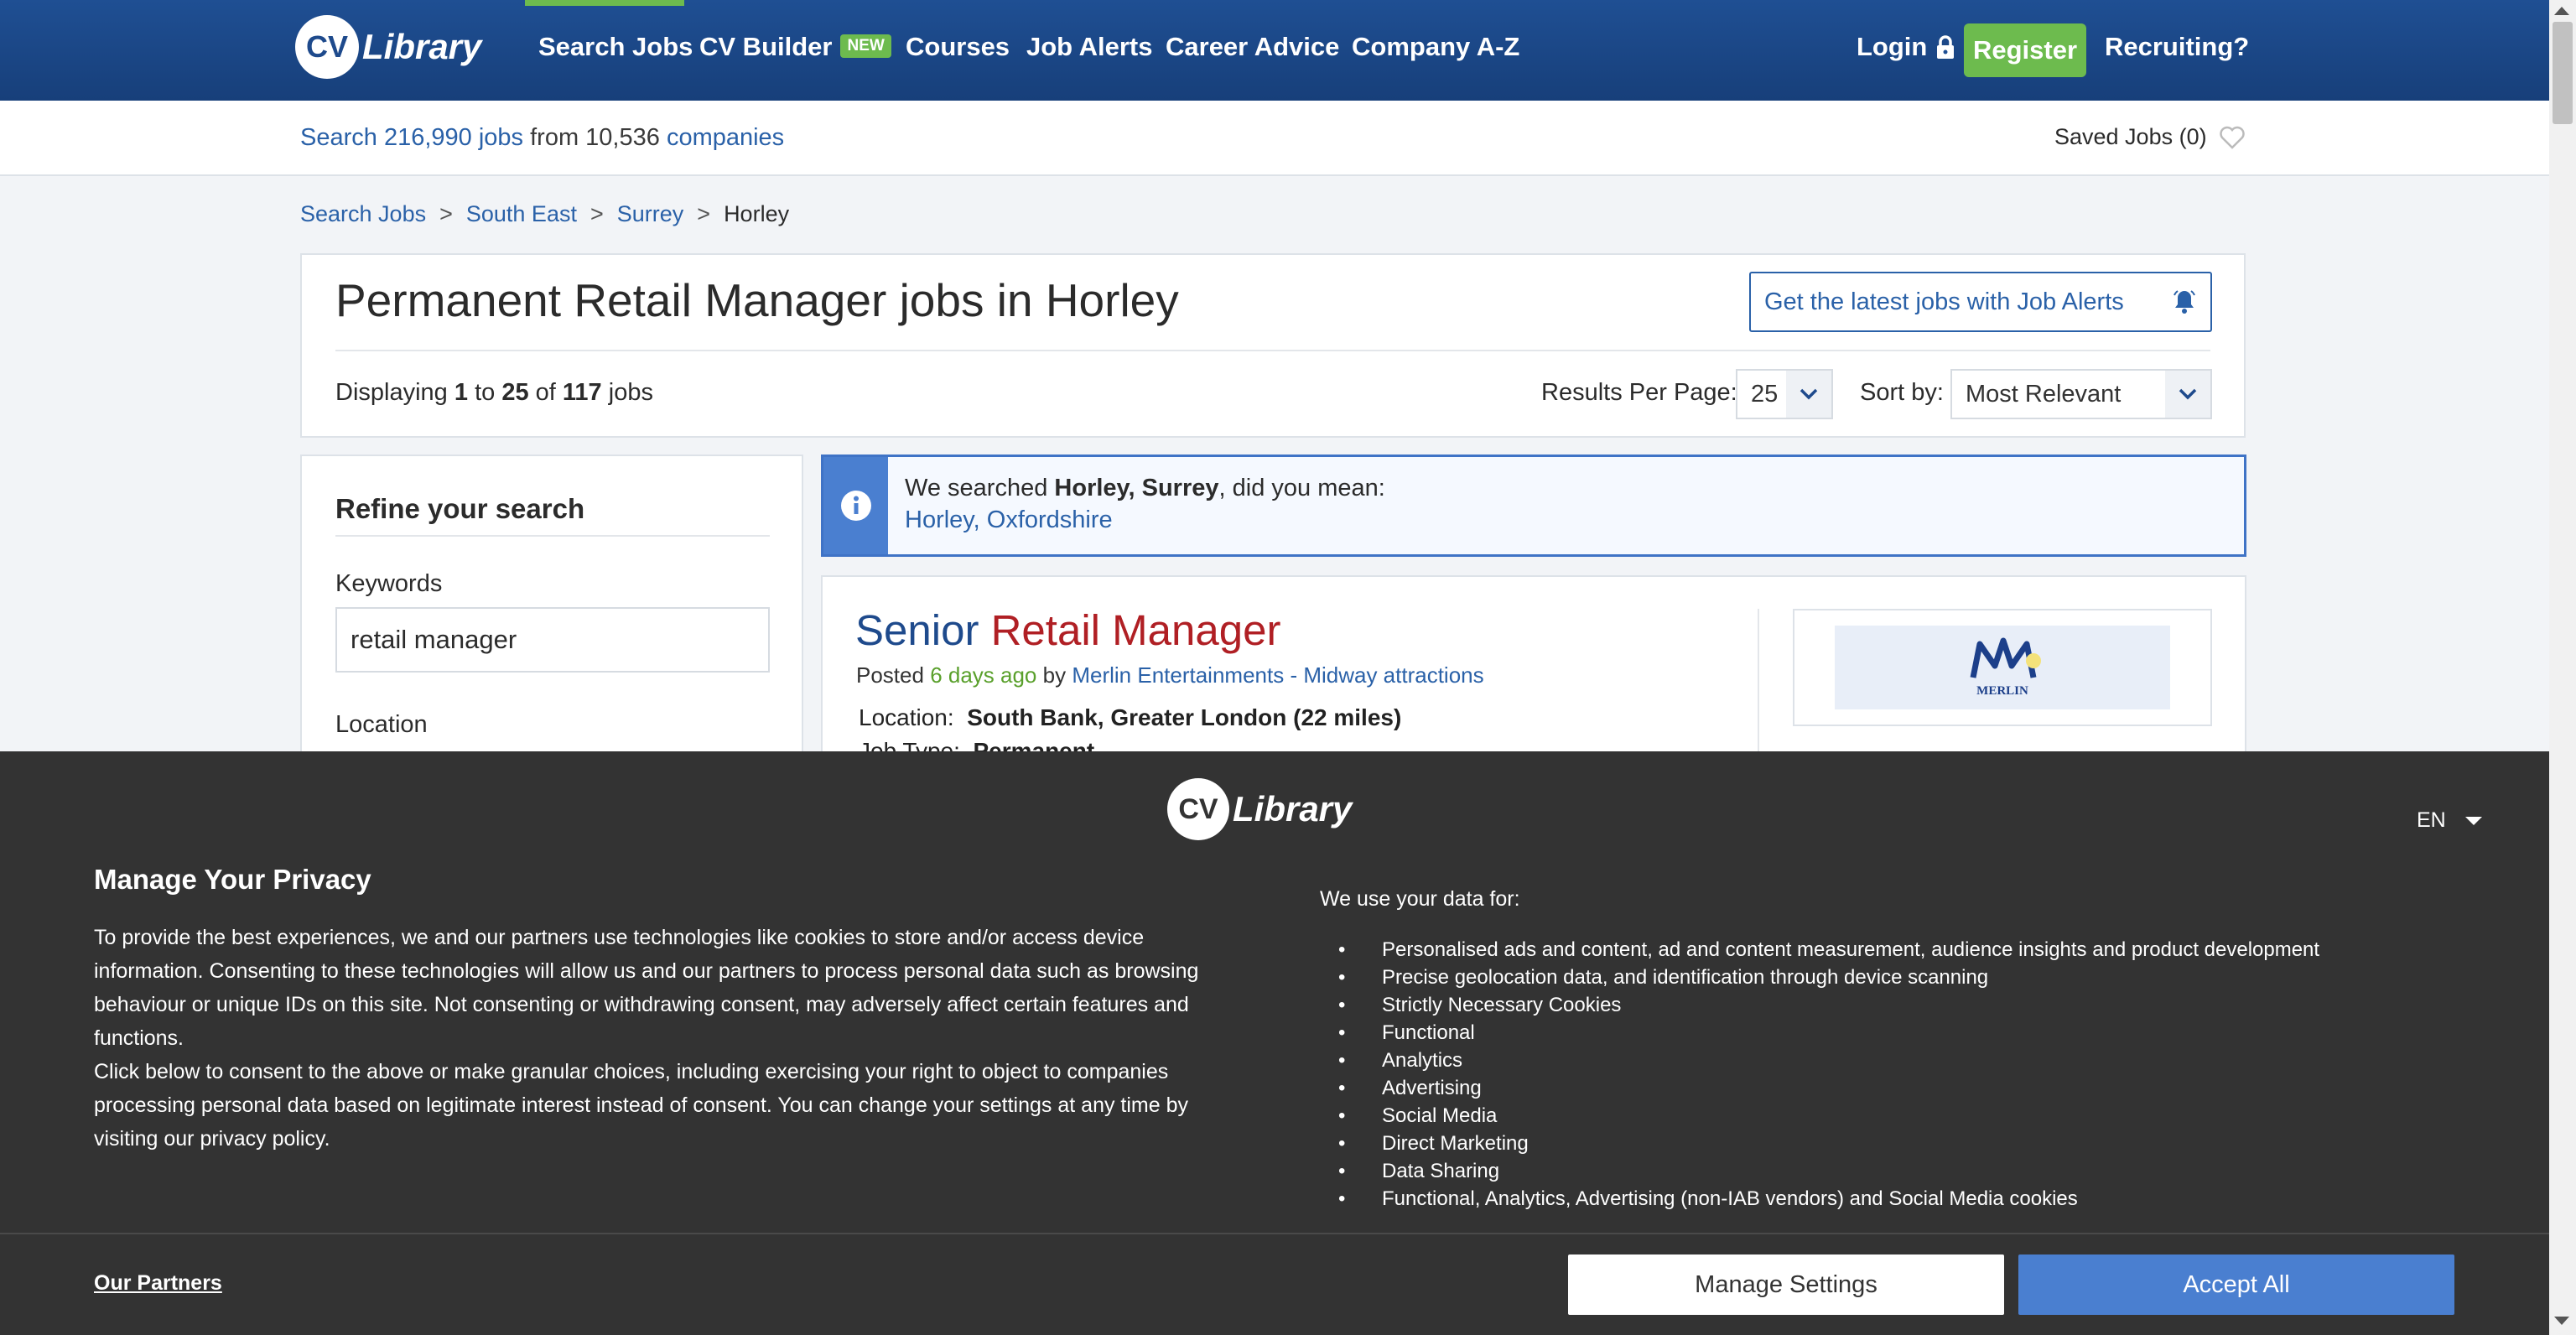 The height and width of the screenshot is (1335, 2576). I want to click on data-use-item: Direct Marketing, so click(1819, 1143).